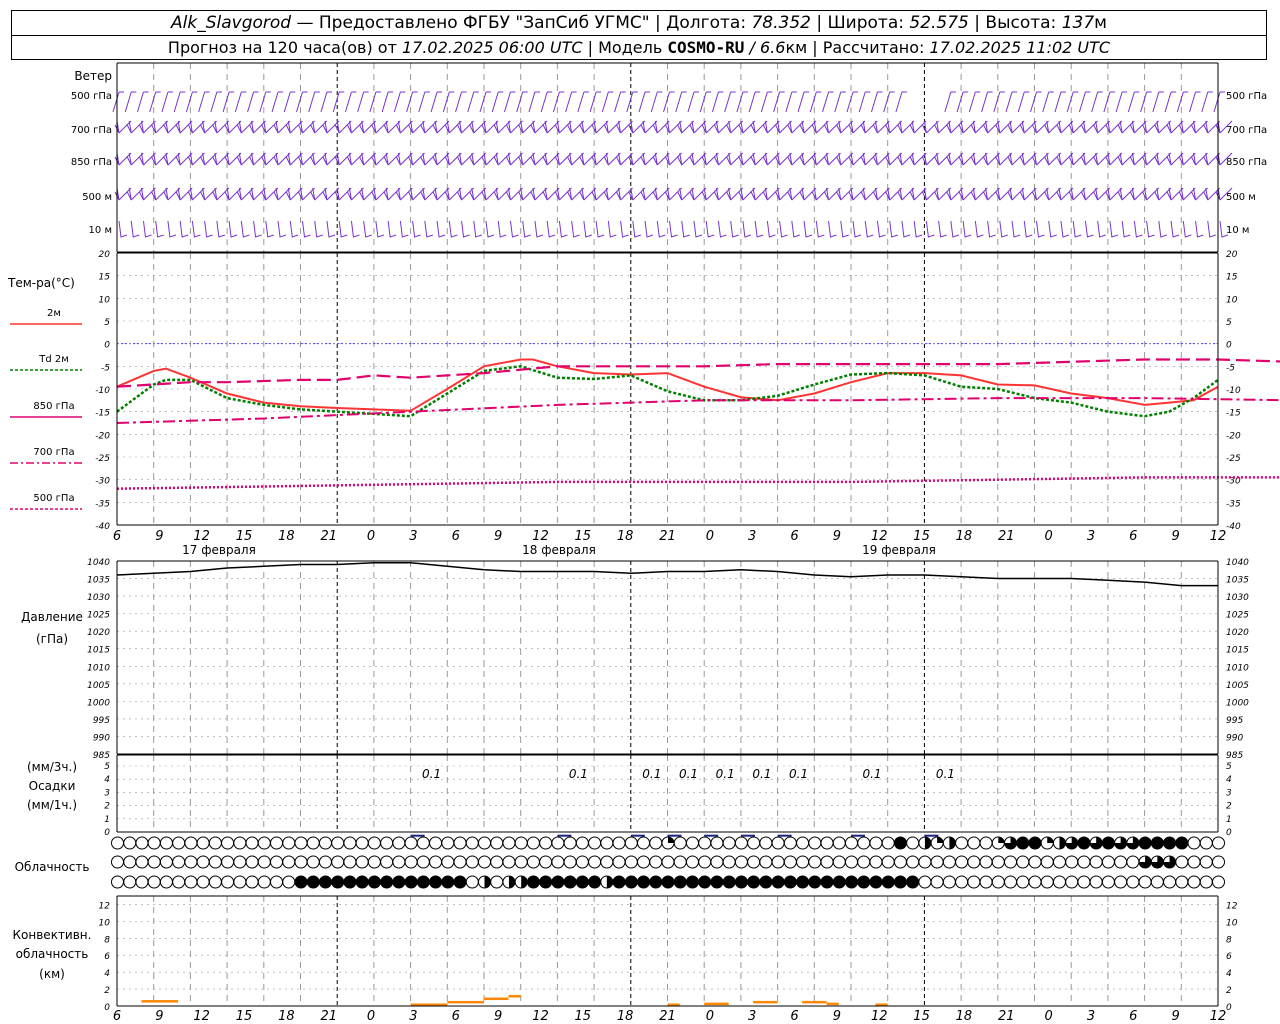 The width and height of the screenshot is (1280, 1024). Describe the element at coordinates (102, 527) in the screenshot. I see `temp-tick-label: -40` at that location.